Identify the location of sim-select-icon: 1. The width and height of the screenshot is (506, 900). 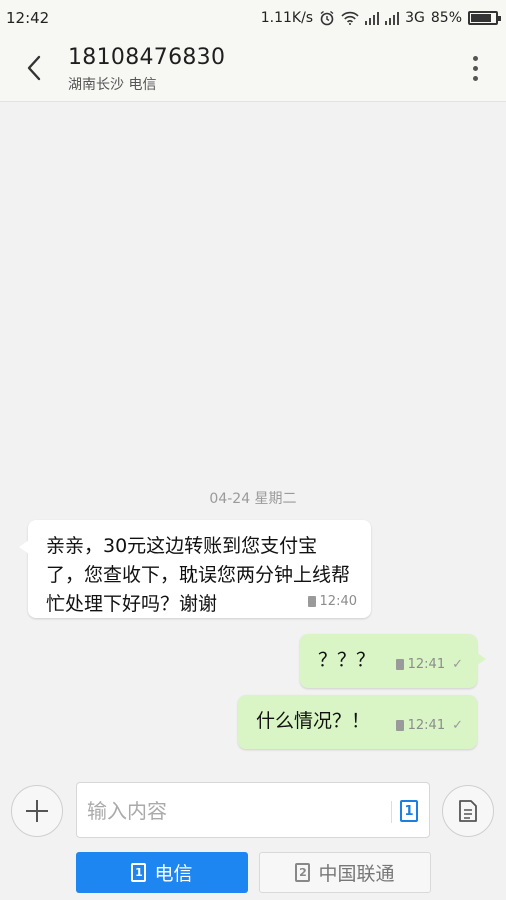
(409, 811).